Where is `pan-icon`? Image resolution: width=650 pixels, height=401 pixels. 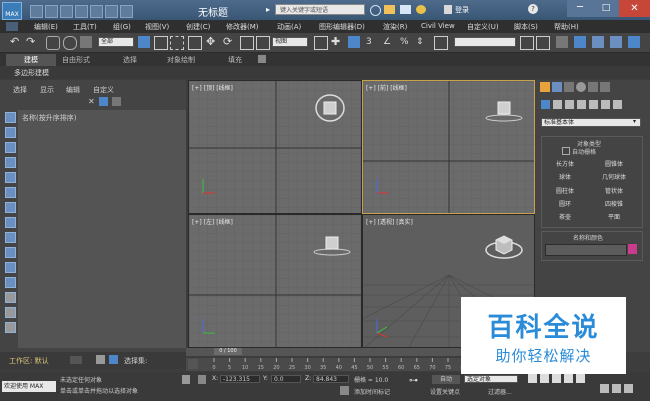 pan-icon is located at coordinates (616, 388).